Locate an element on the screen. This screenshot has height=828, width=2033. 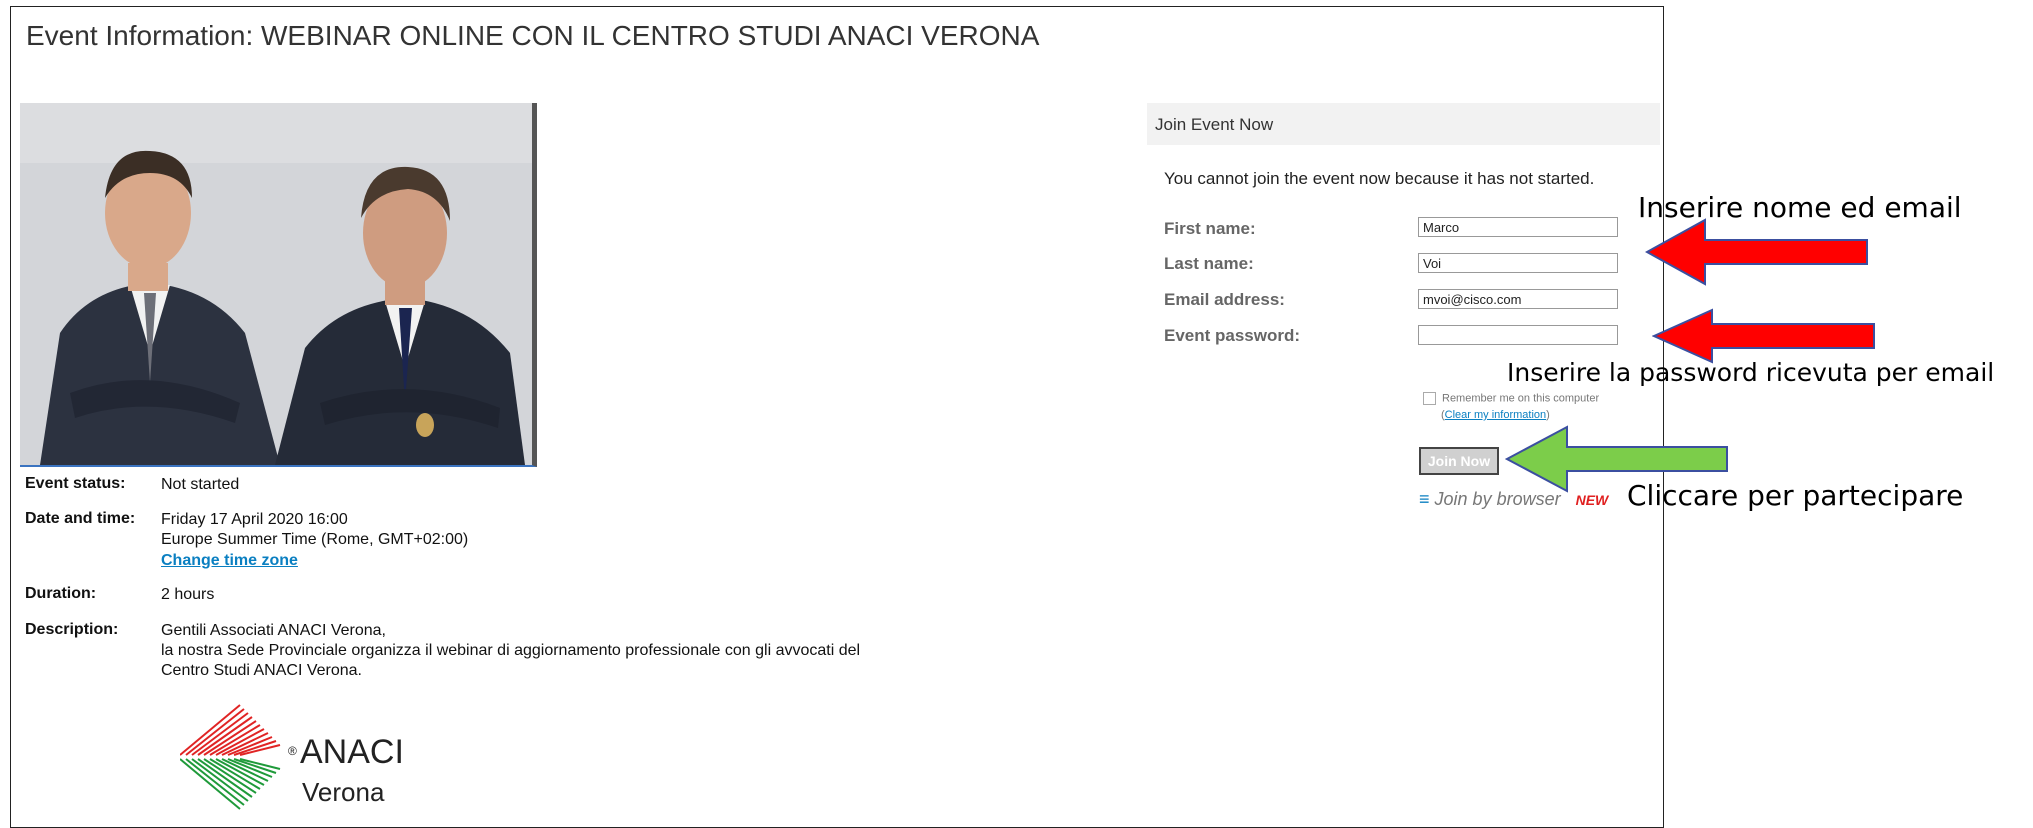
speakers-photo is located at coordinates (276, 284).